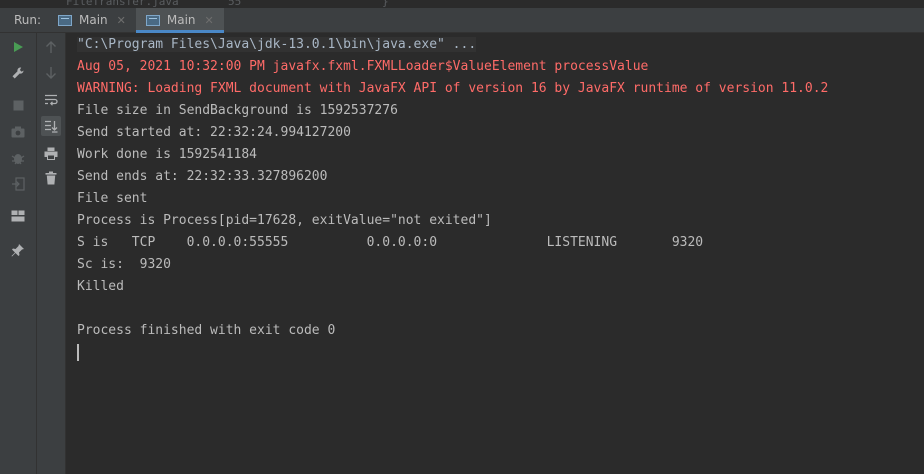 Image resolution: width=924 pixels, height=474 pixels. What do you see at coordinates (18, 158) in the screenshot?
I see `bug-icon` at bounding box center [18, 158].